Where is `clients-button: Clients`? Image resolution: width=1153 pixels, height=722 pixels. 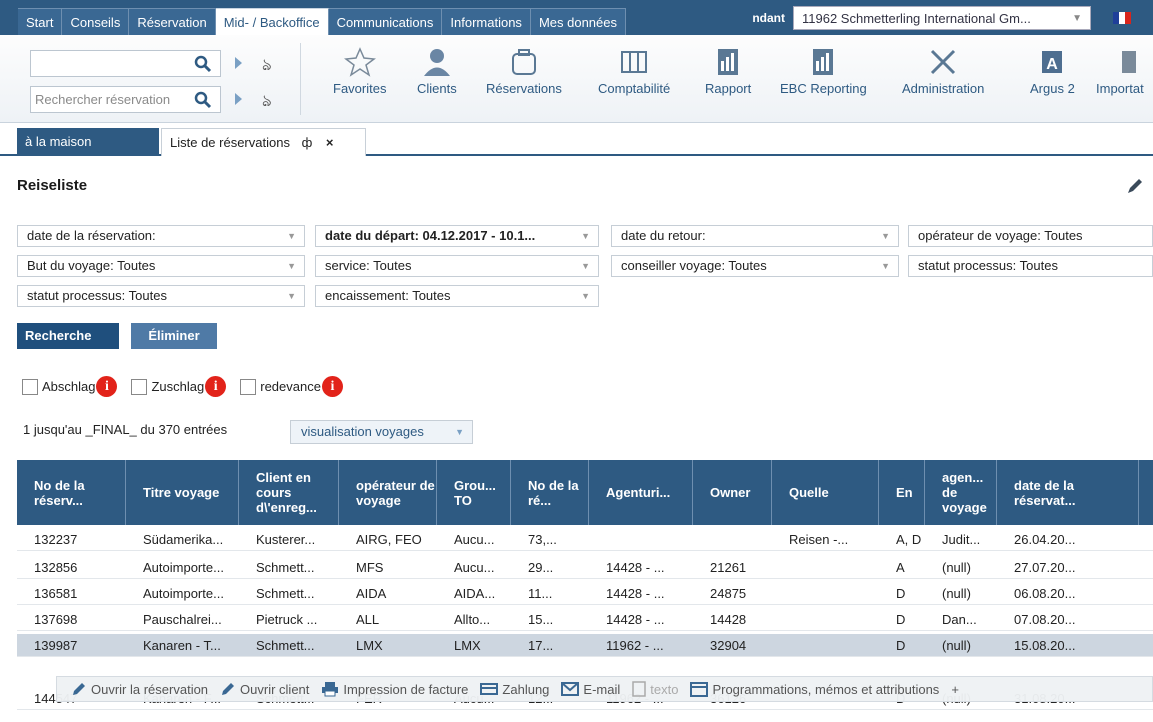
clients-button: Clients is located at coordinates (437, 71).